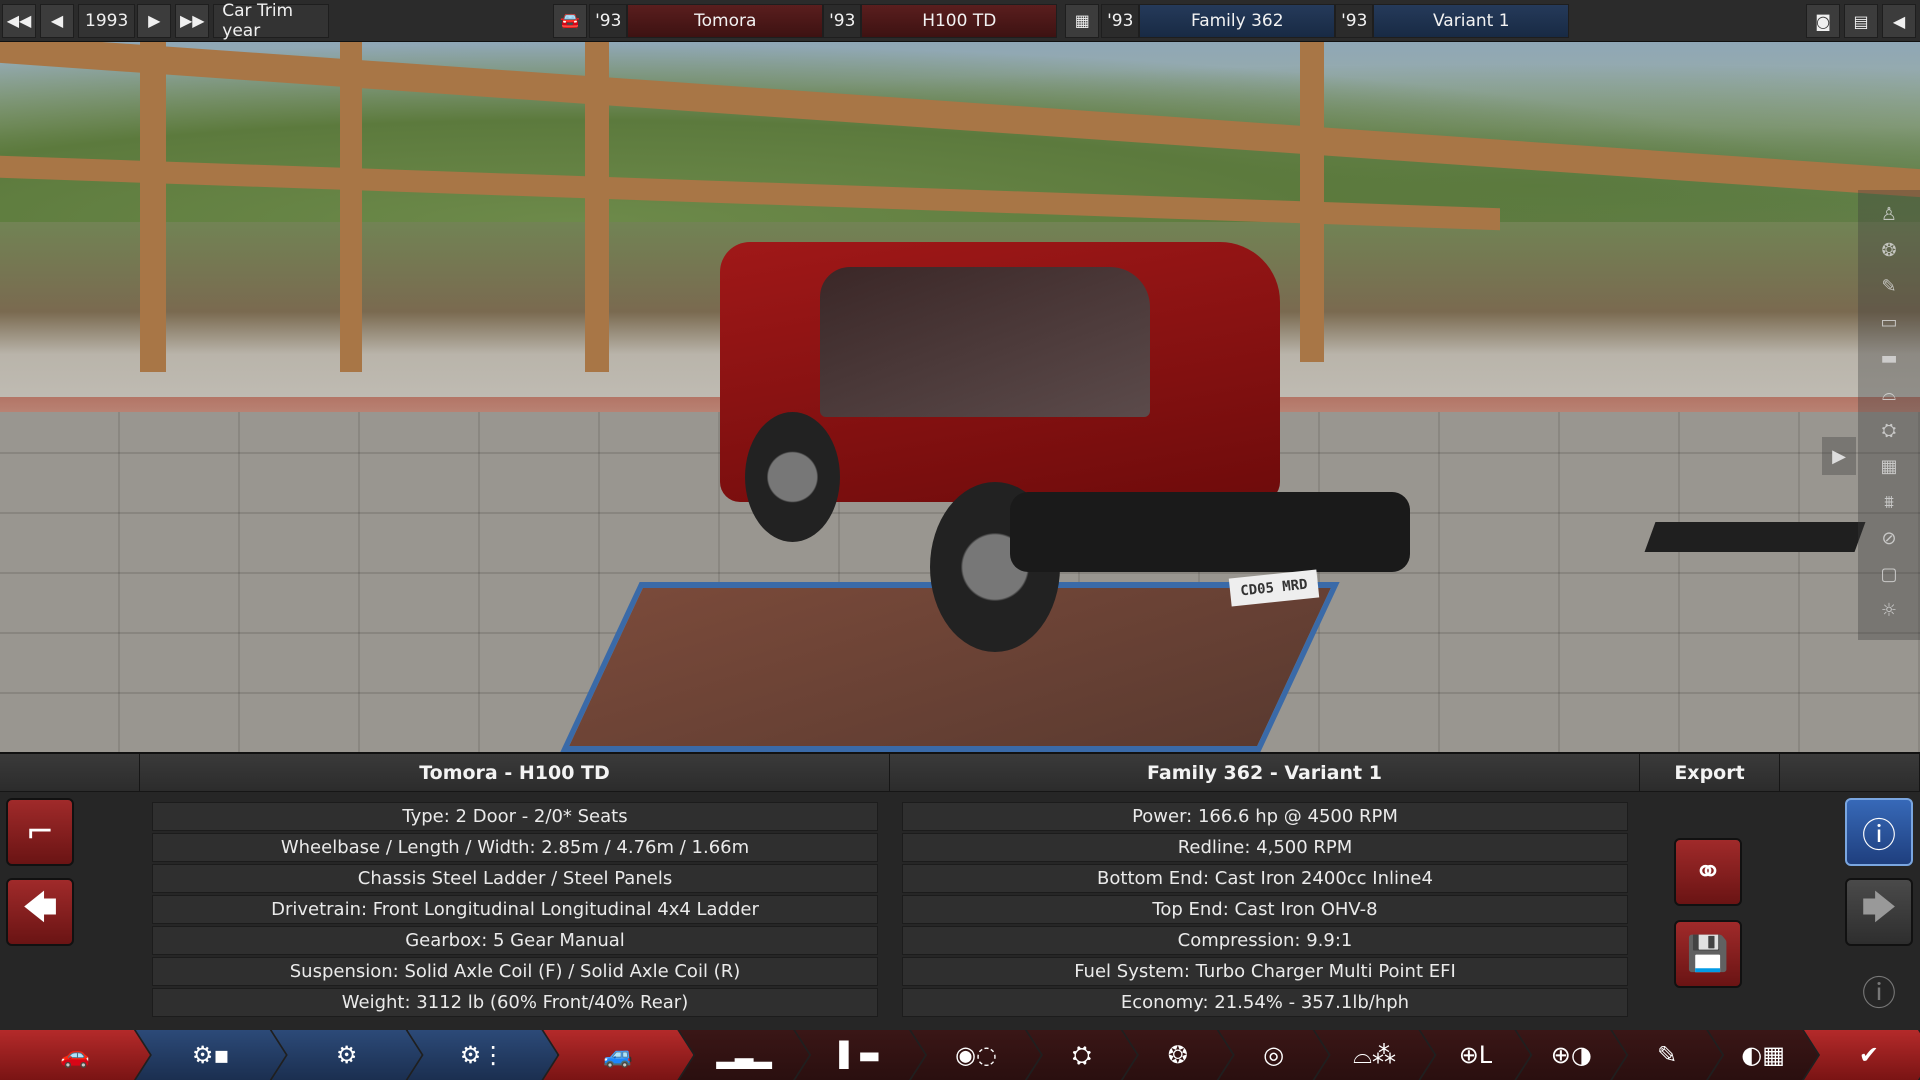 Image resolution: width=1920 pixels, height=1080 pixels. I want to click on tab-car-icon: 🚗, so click(75, 1055).